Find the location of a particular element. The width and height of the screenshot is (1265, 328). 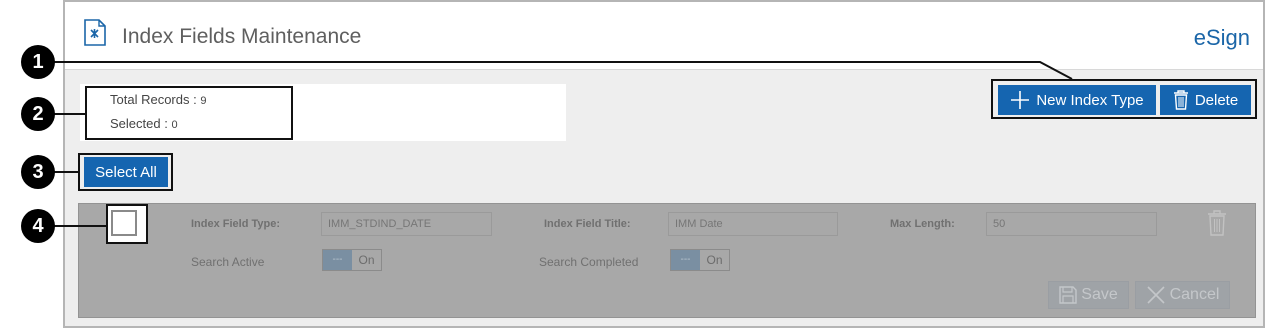

callout-4: 4 is located at coordinates (38, 226).